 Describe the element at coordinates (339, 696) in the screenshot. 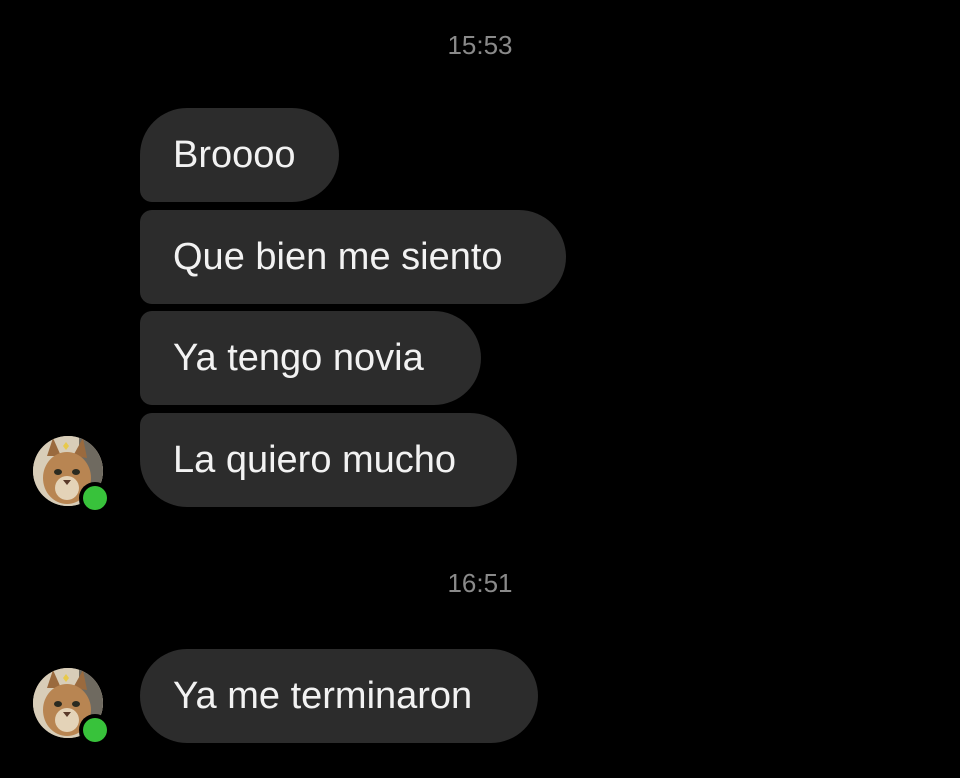

I see `message-bubble: Ya me terminaron` at that location.